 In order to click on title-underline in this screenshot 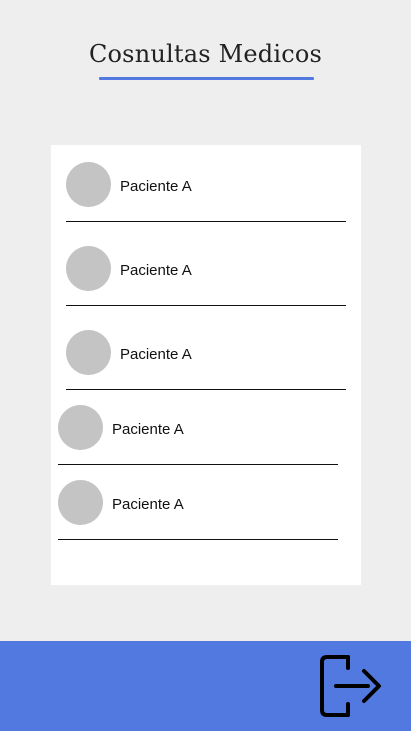, I will do `click(206, 78)`.